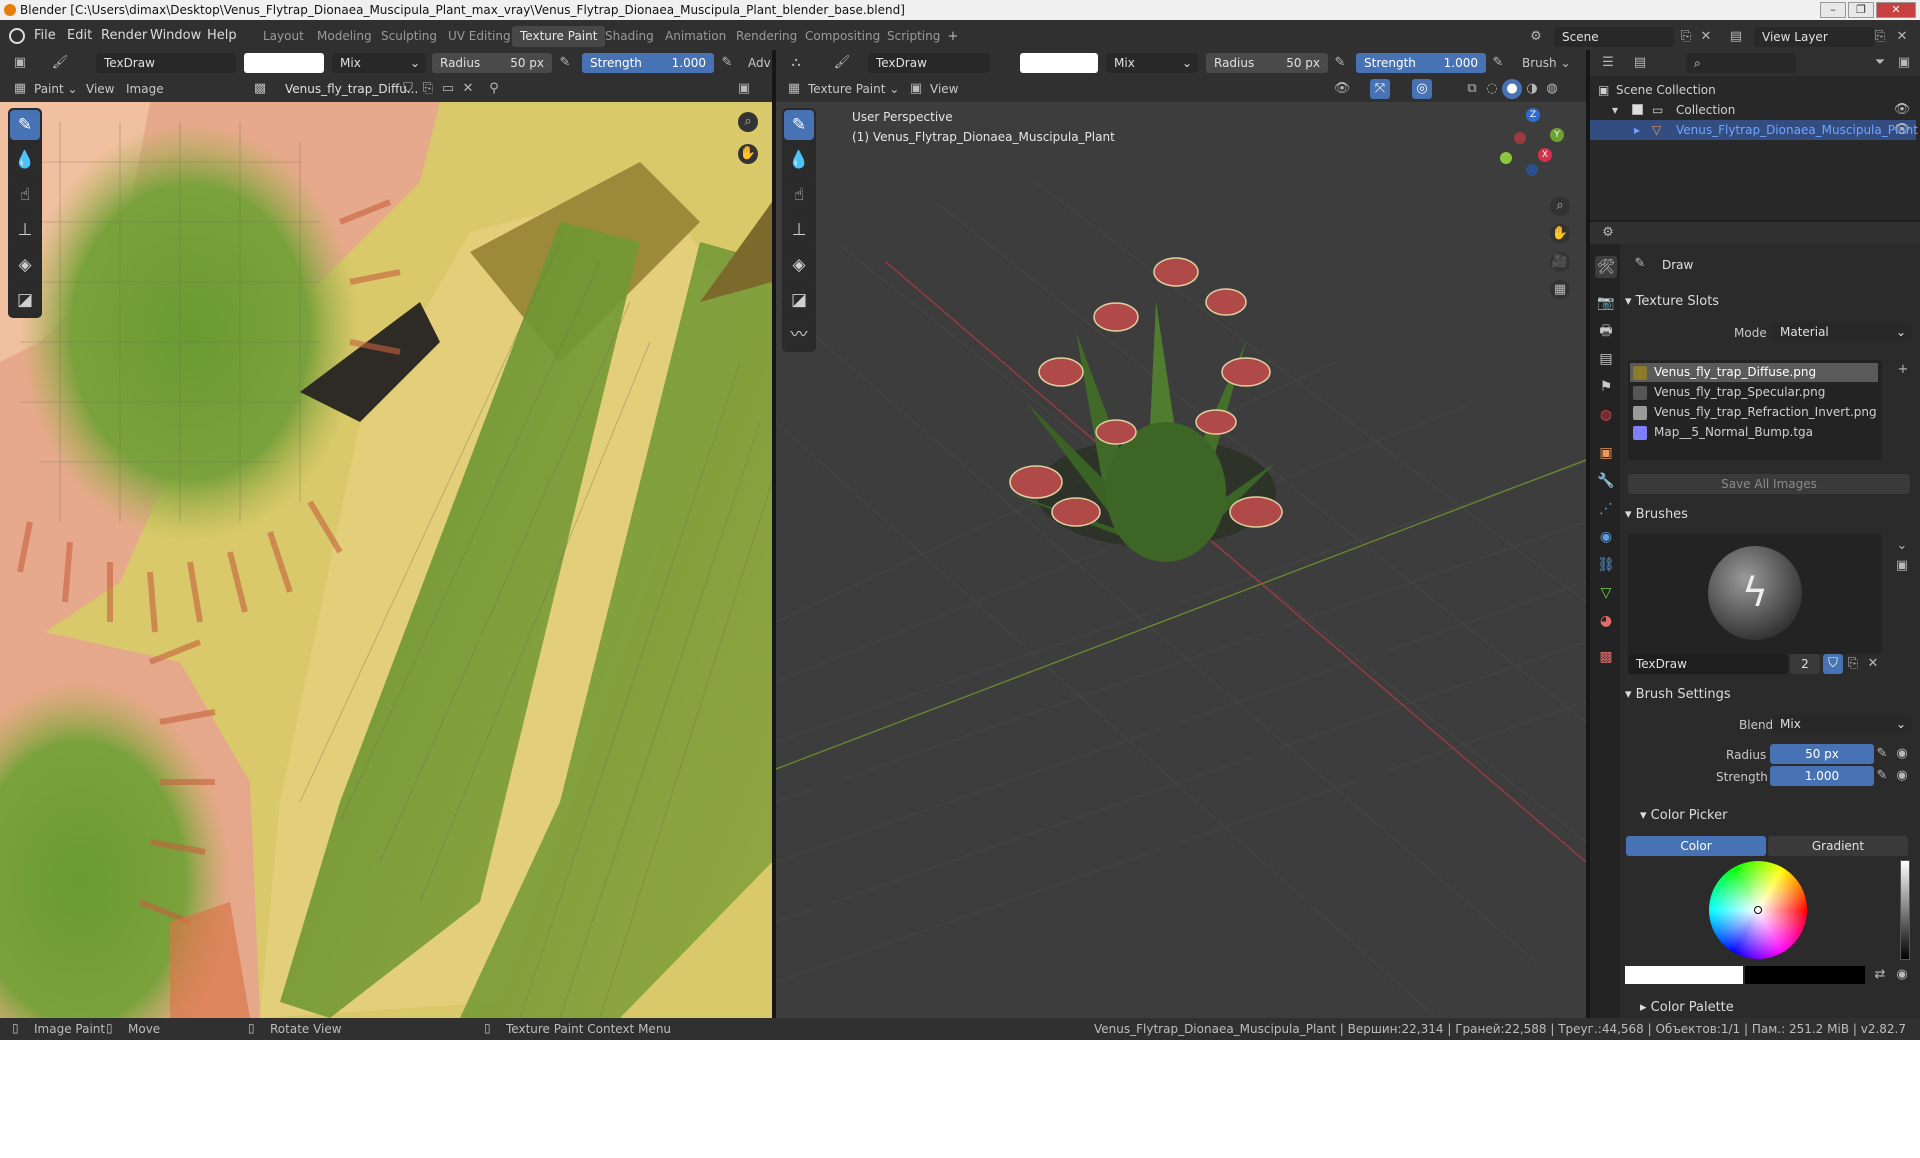 Image resolution: width=1920 pixels, height=1158 pixels. Describe the element at coordinates (1531, 143) in the screenshot. I see `navigation-gizmo: Z Y X` at that location.